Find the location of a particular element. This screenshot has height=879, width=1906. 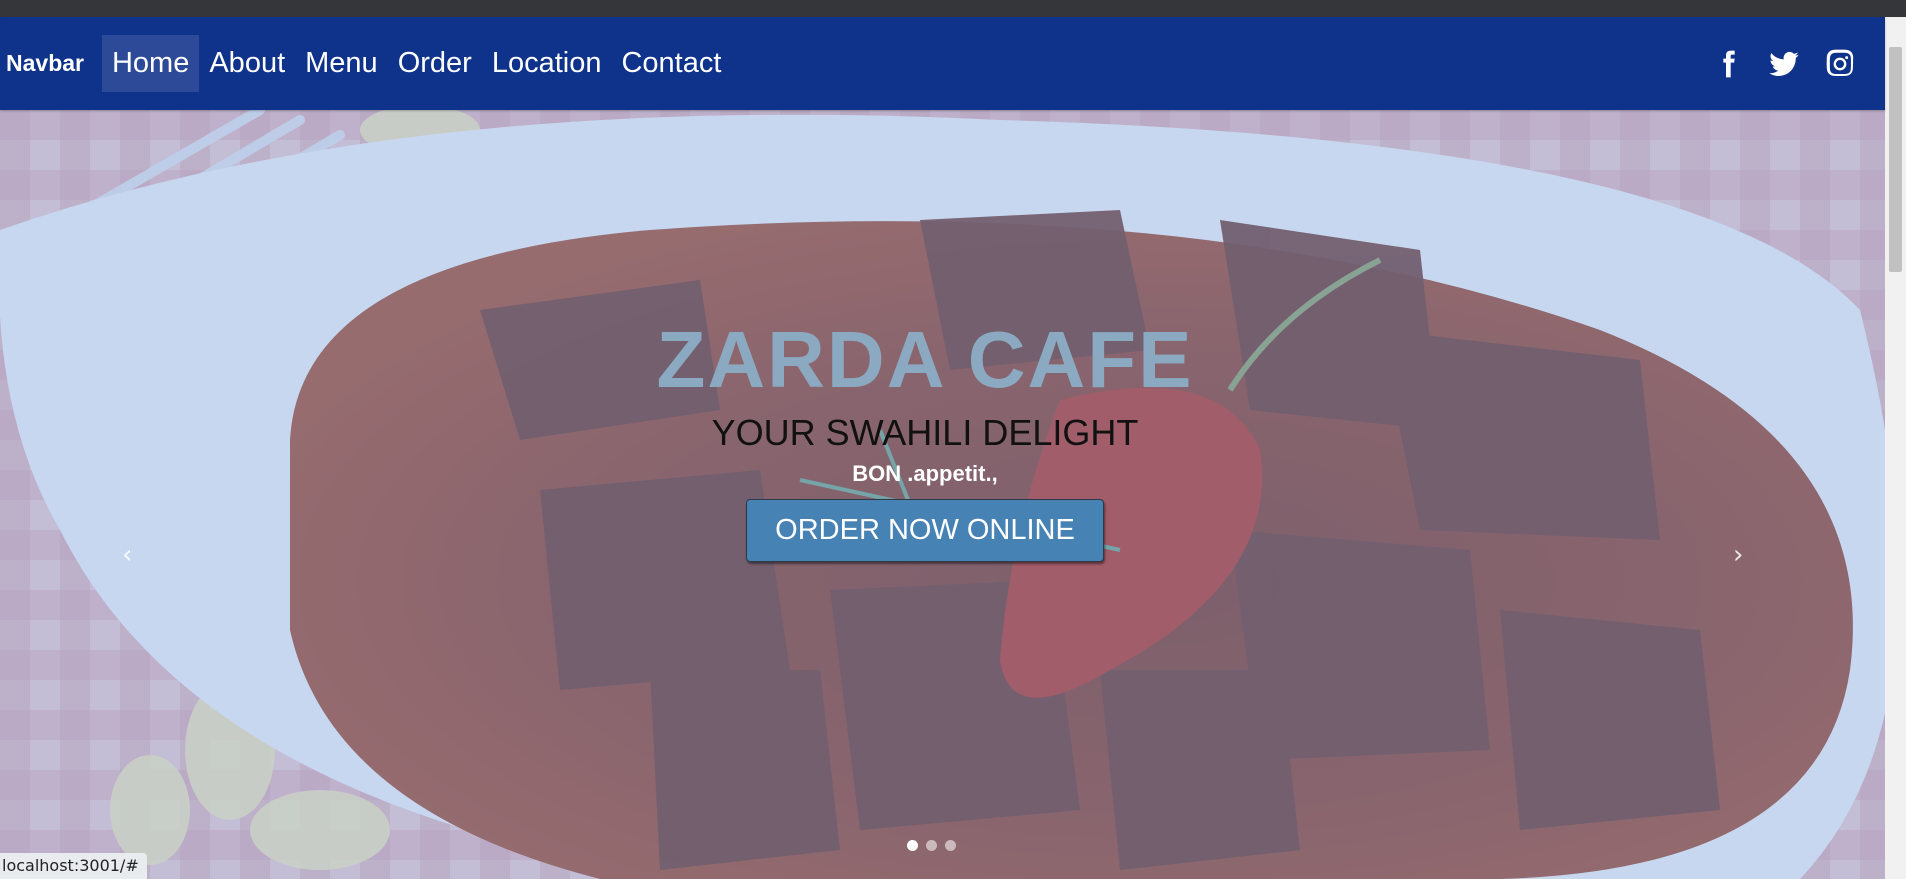

nav-links: Home About Menu Order Location Contact is located at coordinates (416, 63).